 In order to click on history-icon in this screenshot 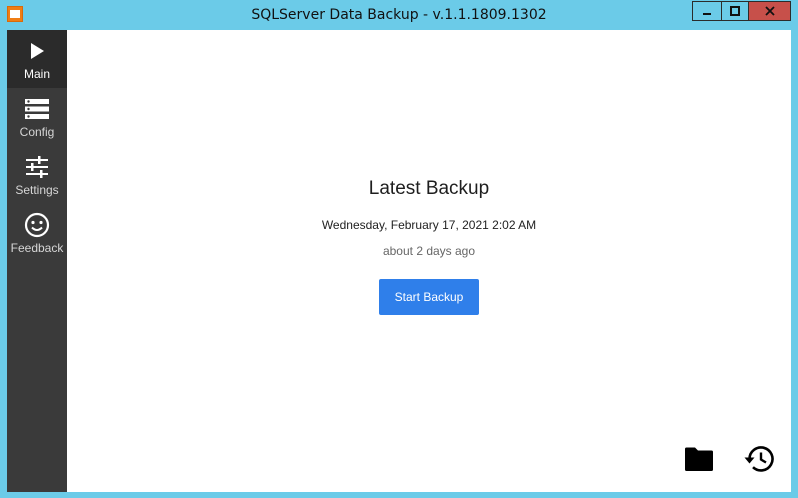, I will do `click(759, 459)`.